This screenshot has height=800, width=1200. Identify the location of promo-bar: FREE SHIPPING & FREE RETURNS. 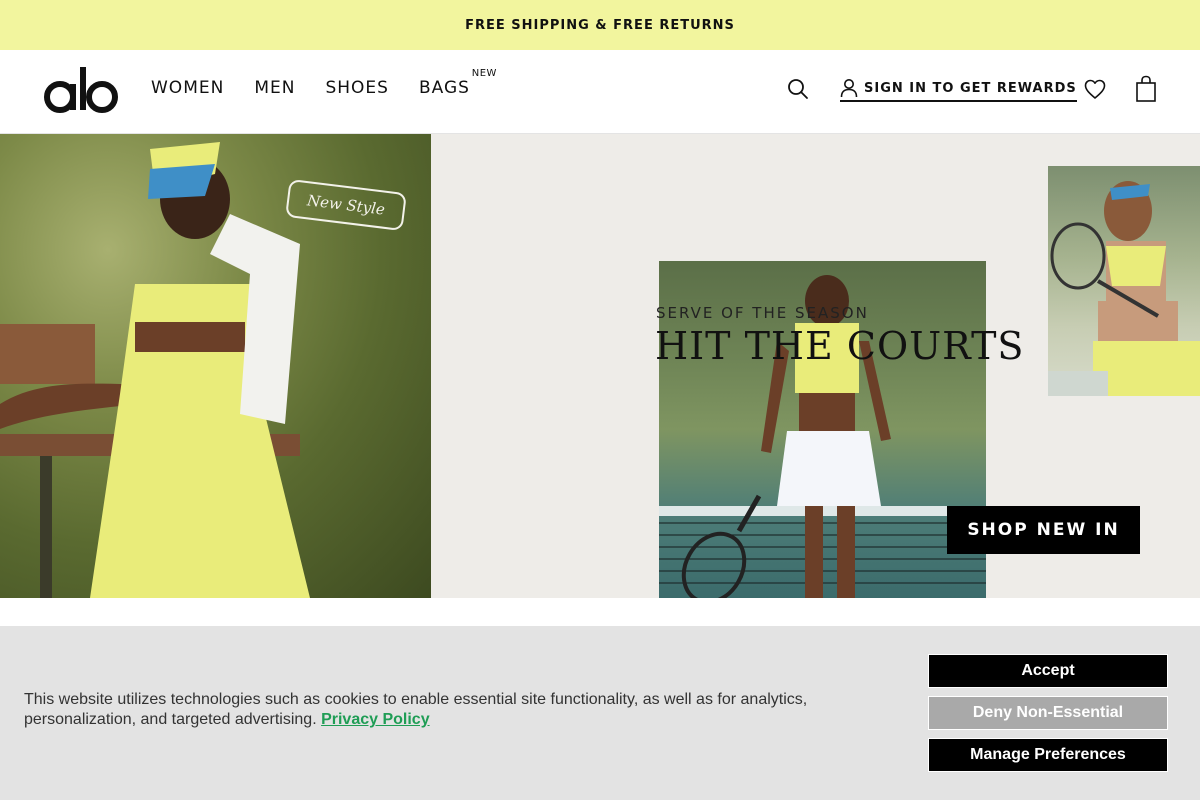
(600, 25).